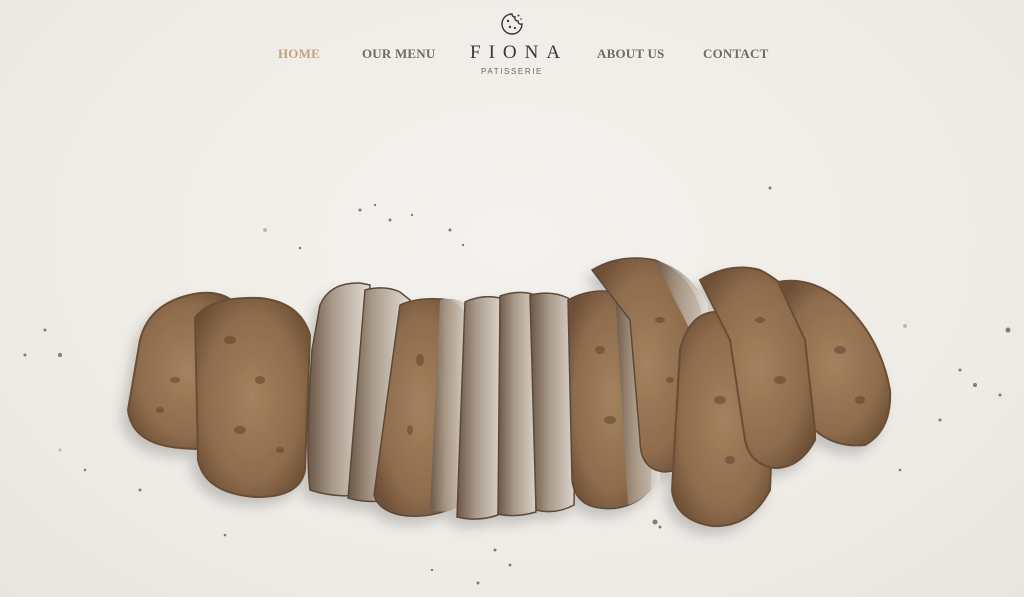 This screenshot has width=1024, height=597. What do you see at coordinates (398, 54) in the screenshot?
I see `nav-our-menu-link: OUR MENU` at bounding box center [398, 54].